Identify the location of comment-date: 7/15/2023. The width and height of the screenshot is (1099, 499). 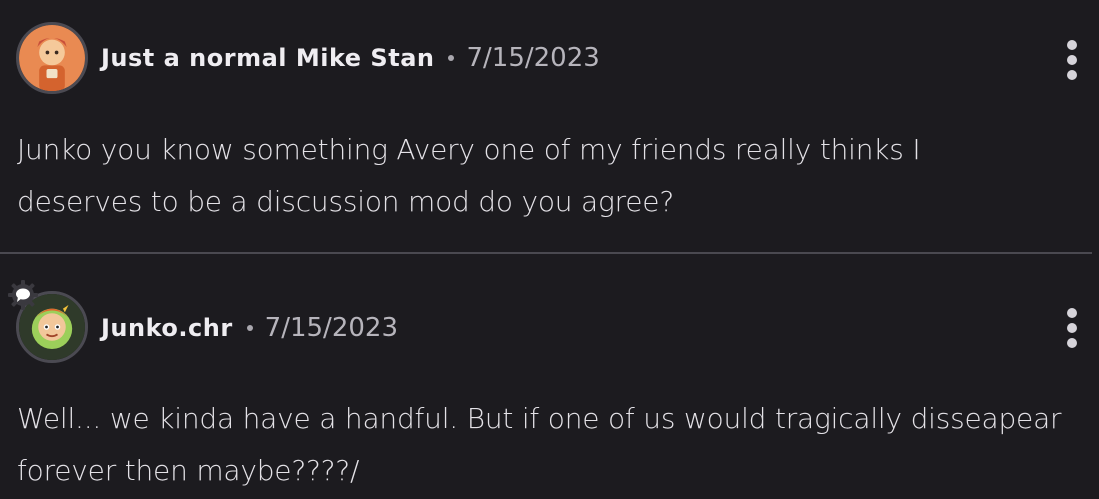
(331, 328).